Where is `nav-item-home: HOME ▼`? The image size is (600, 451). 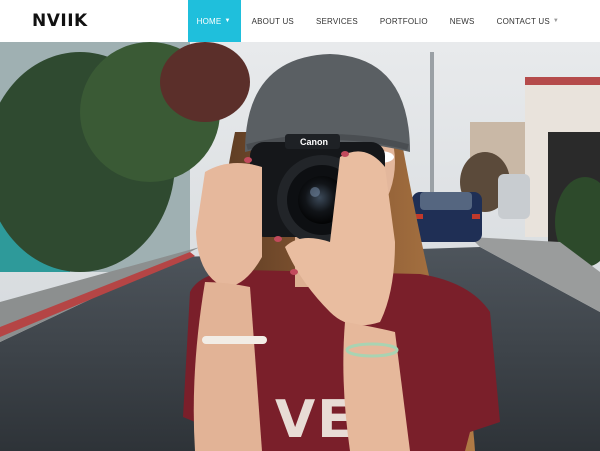
nav-item-home: HOME ▼ is located at coordinates (214, 21).